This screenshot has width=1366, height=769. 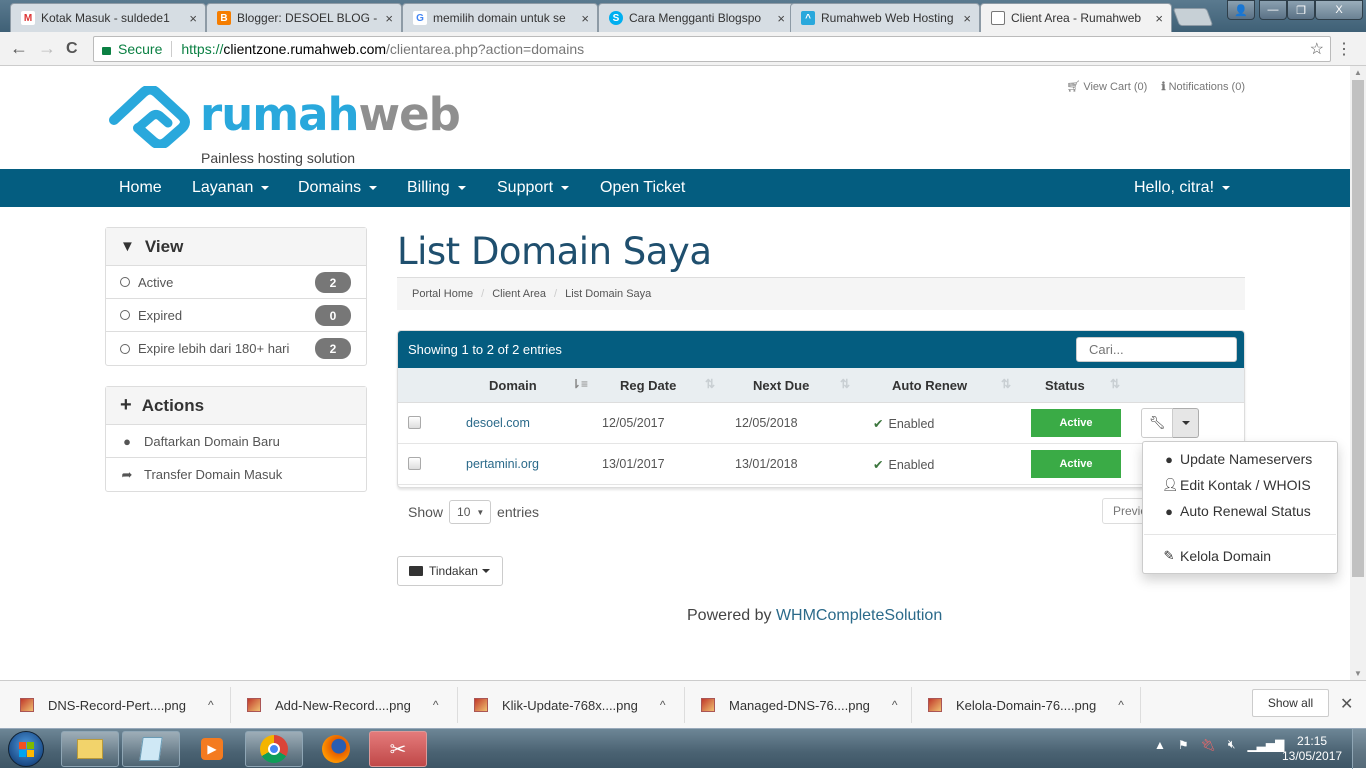 What do you see at coordinates (579, 384) in the screenshot?
I see `sort-asc-icon: ⇂≡` at bounding box center [579, 384].